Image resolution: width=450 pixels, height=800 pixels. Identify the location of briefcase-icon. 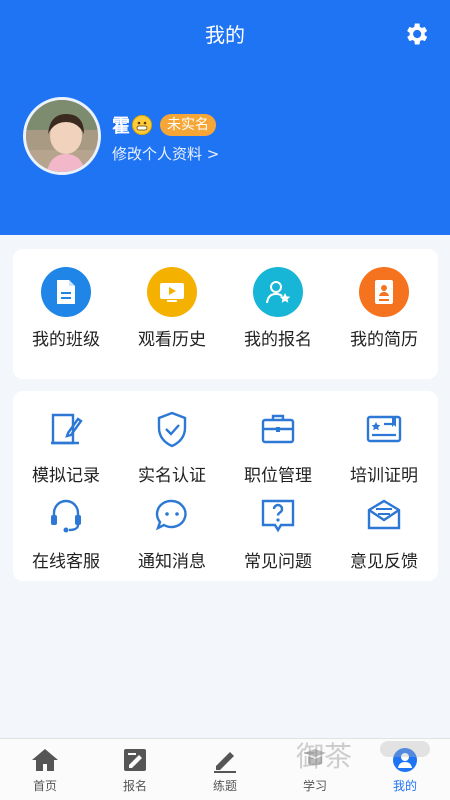
(278, 429).